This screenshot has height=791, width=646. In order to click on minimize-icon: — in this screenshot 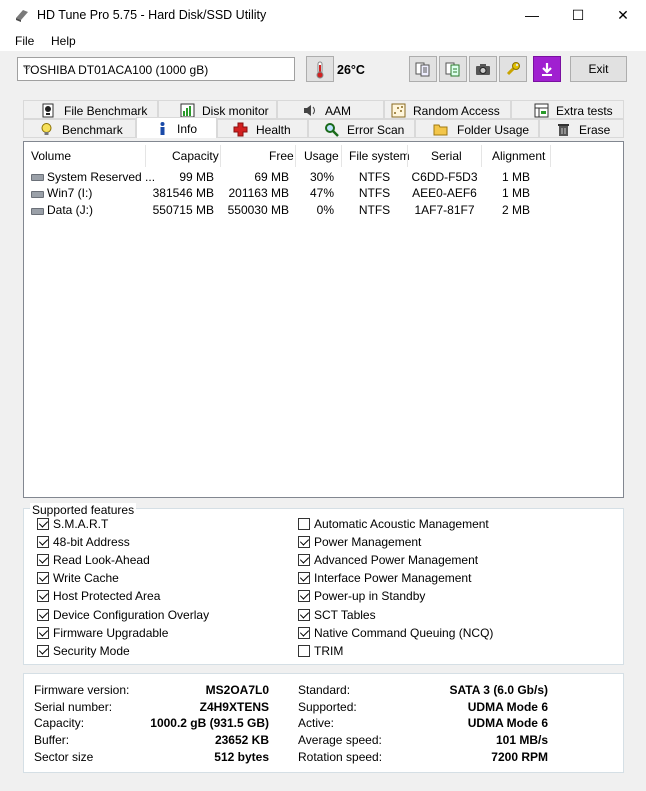, I will do `click(532, 15)`.